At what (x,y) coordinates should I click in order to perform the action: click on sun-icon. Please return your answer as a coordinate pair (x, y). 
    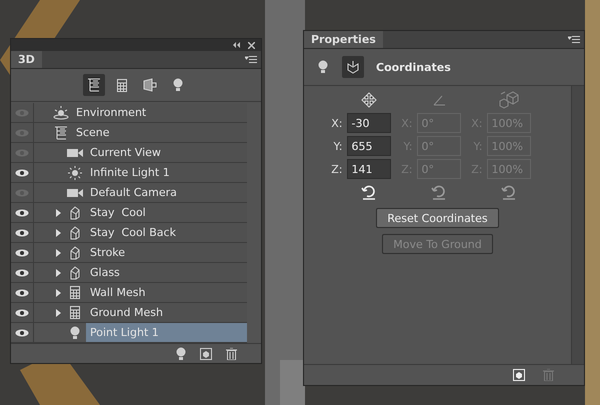
    Looking at the image, I should click on (75, 173).